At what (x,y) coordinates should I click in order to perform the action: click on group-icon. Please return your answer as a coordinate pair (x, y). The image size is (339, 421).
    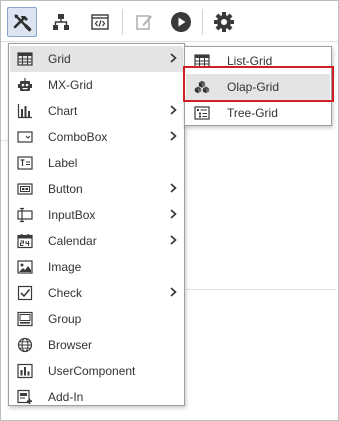
    Looking at the image, I should click on (25, 319).